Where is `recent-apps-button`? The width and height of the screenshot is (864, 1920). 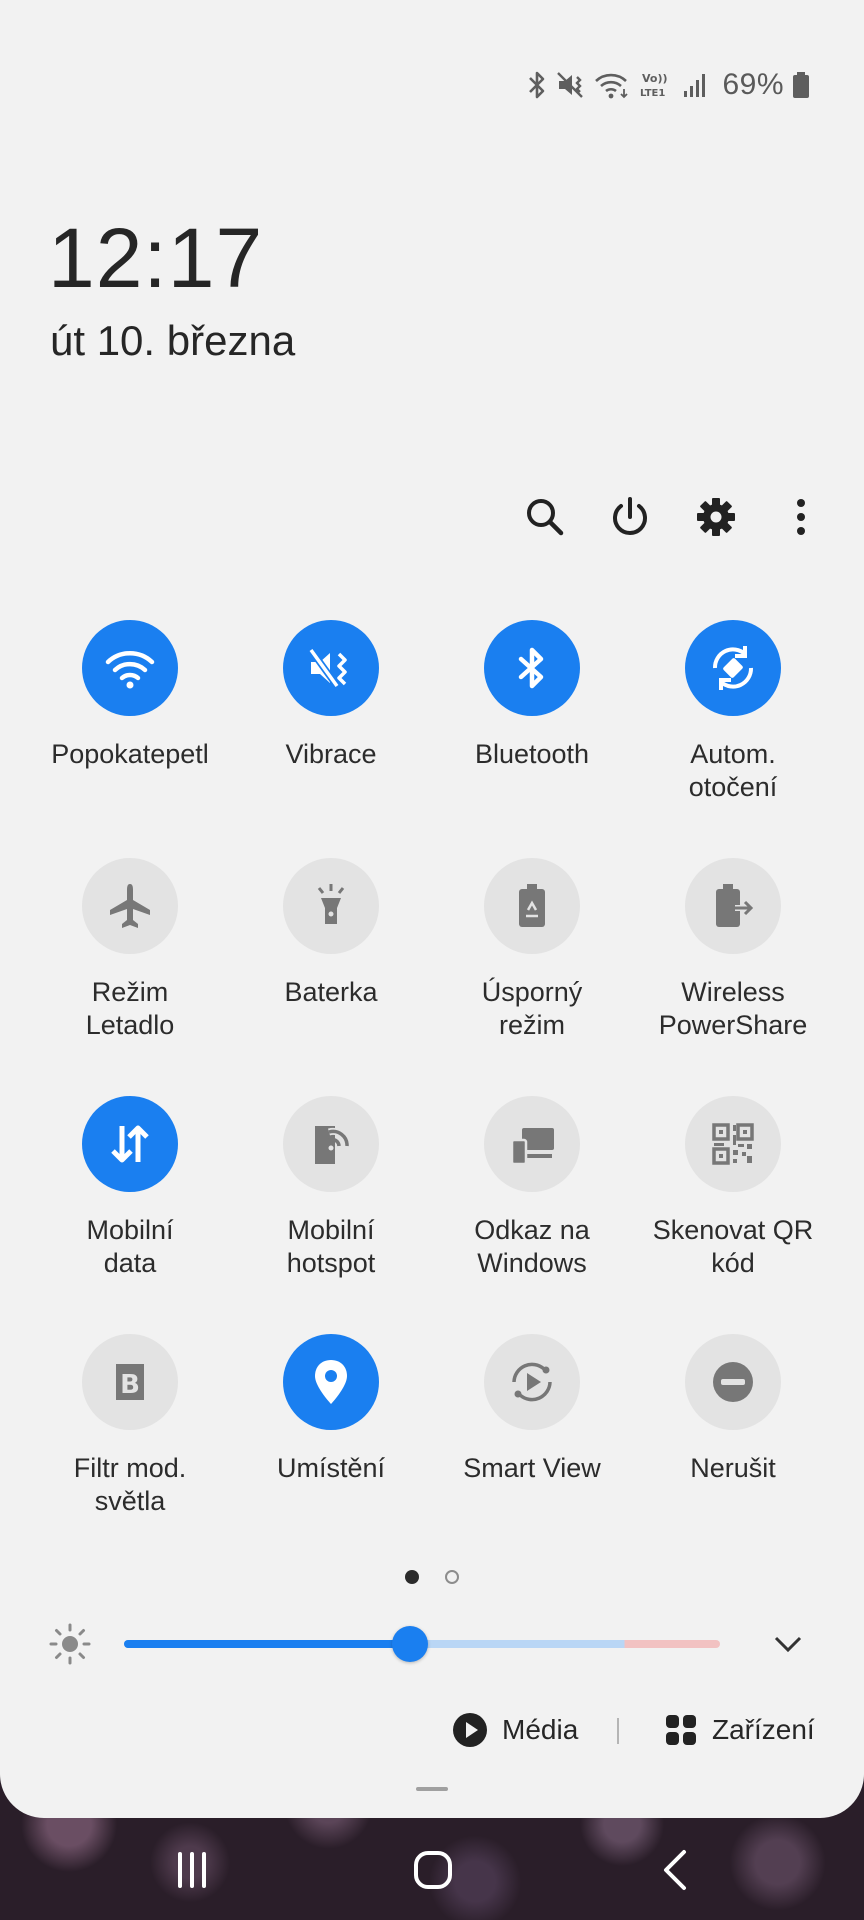 recent-apps-button is located at coordinates (192, 1870).